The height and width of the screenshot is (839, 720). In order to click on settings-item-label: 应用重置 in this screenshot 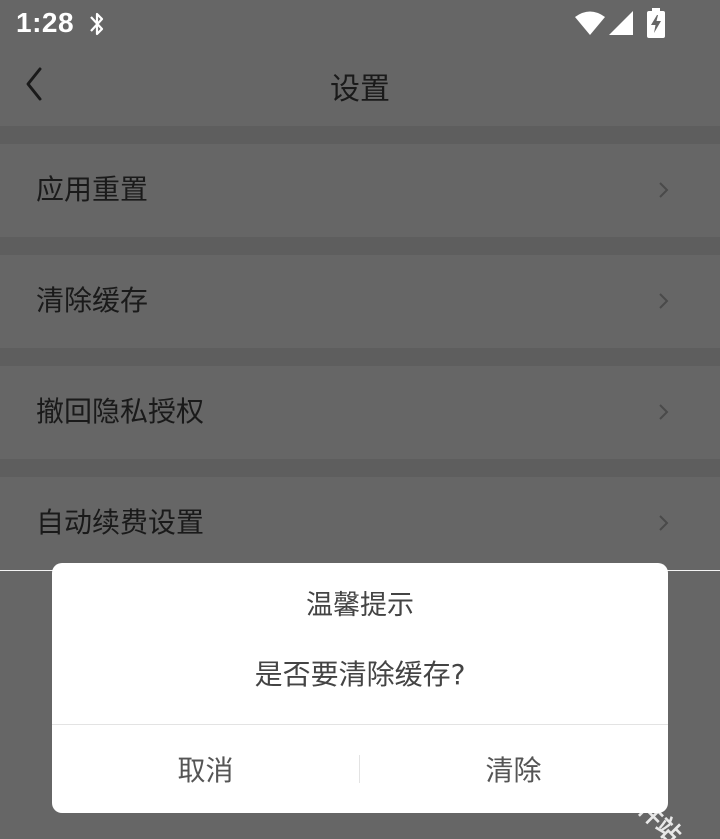, I will do `click(92, 189)`.